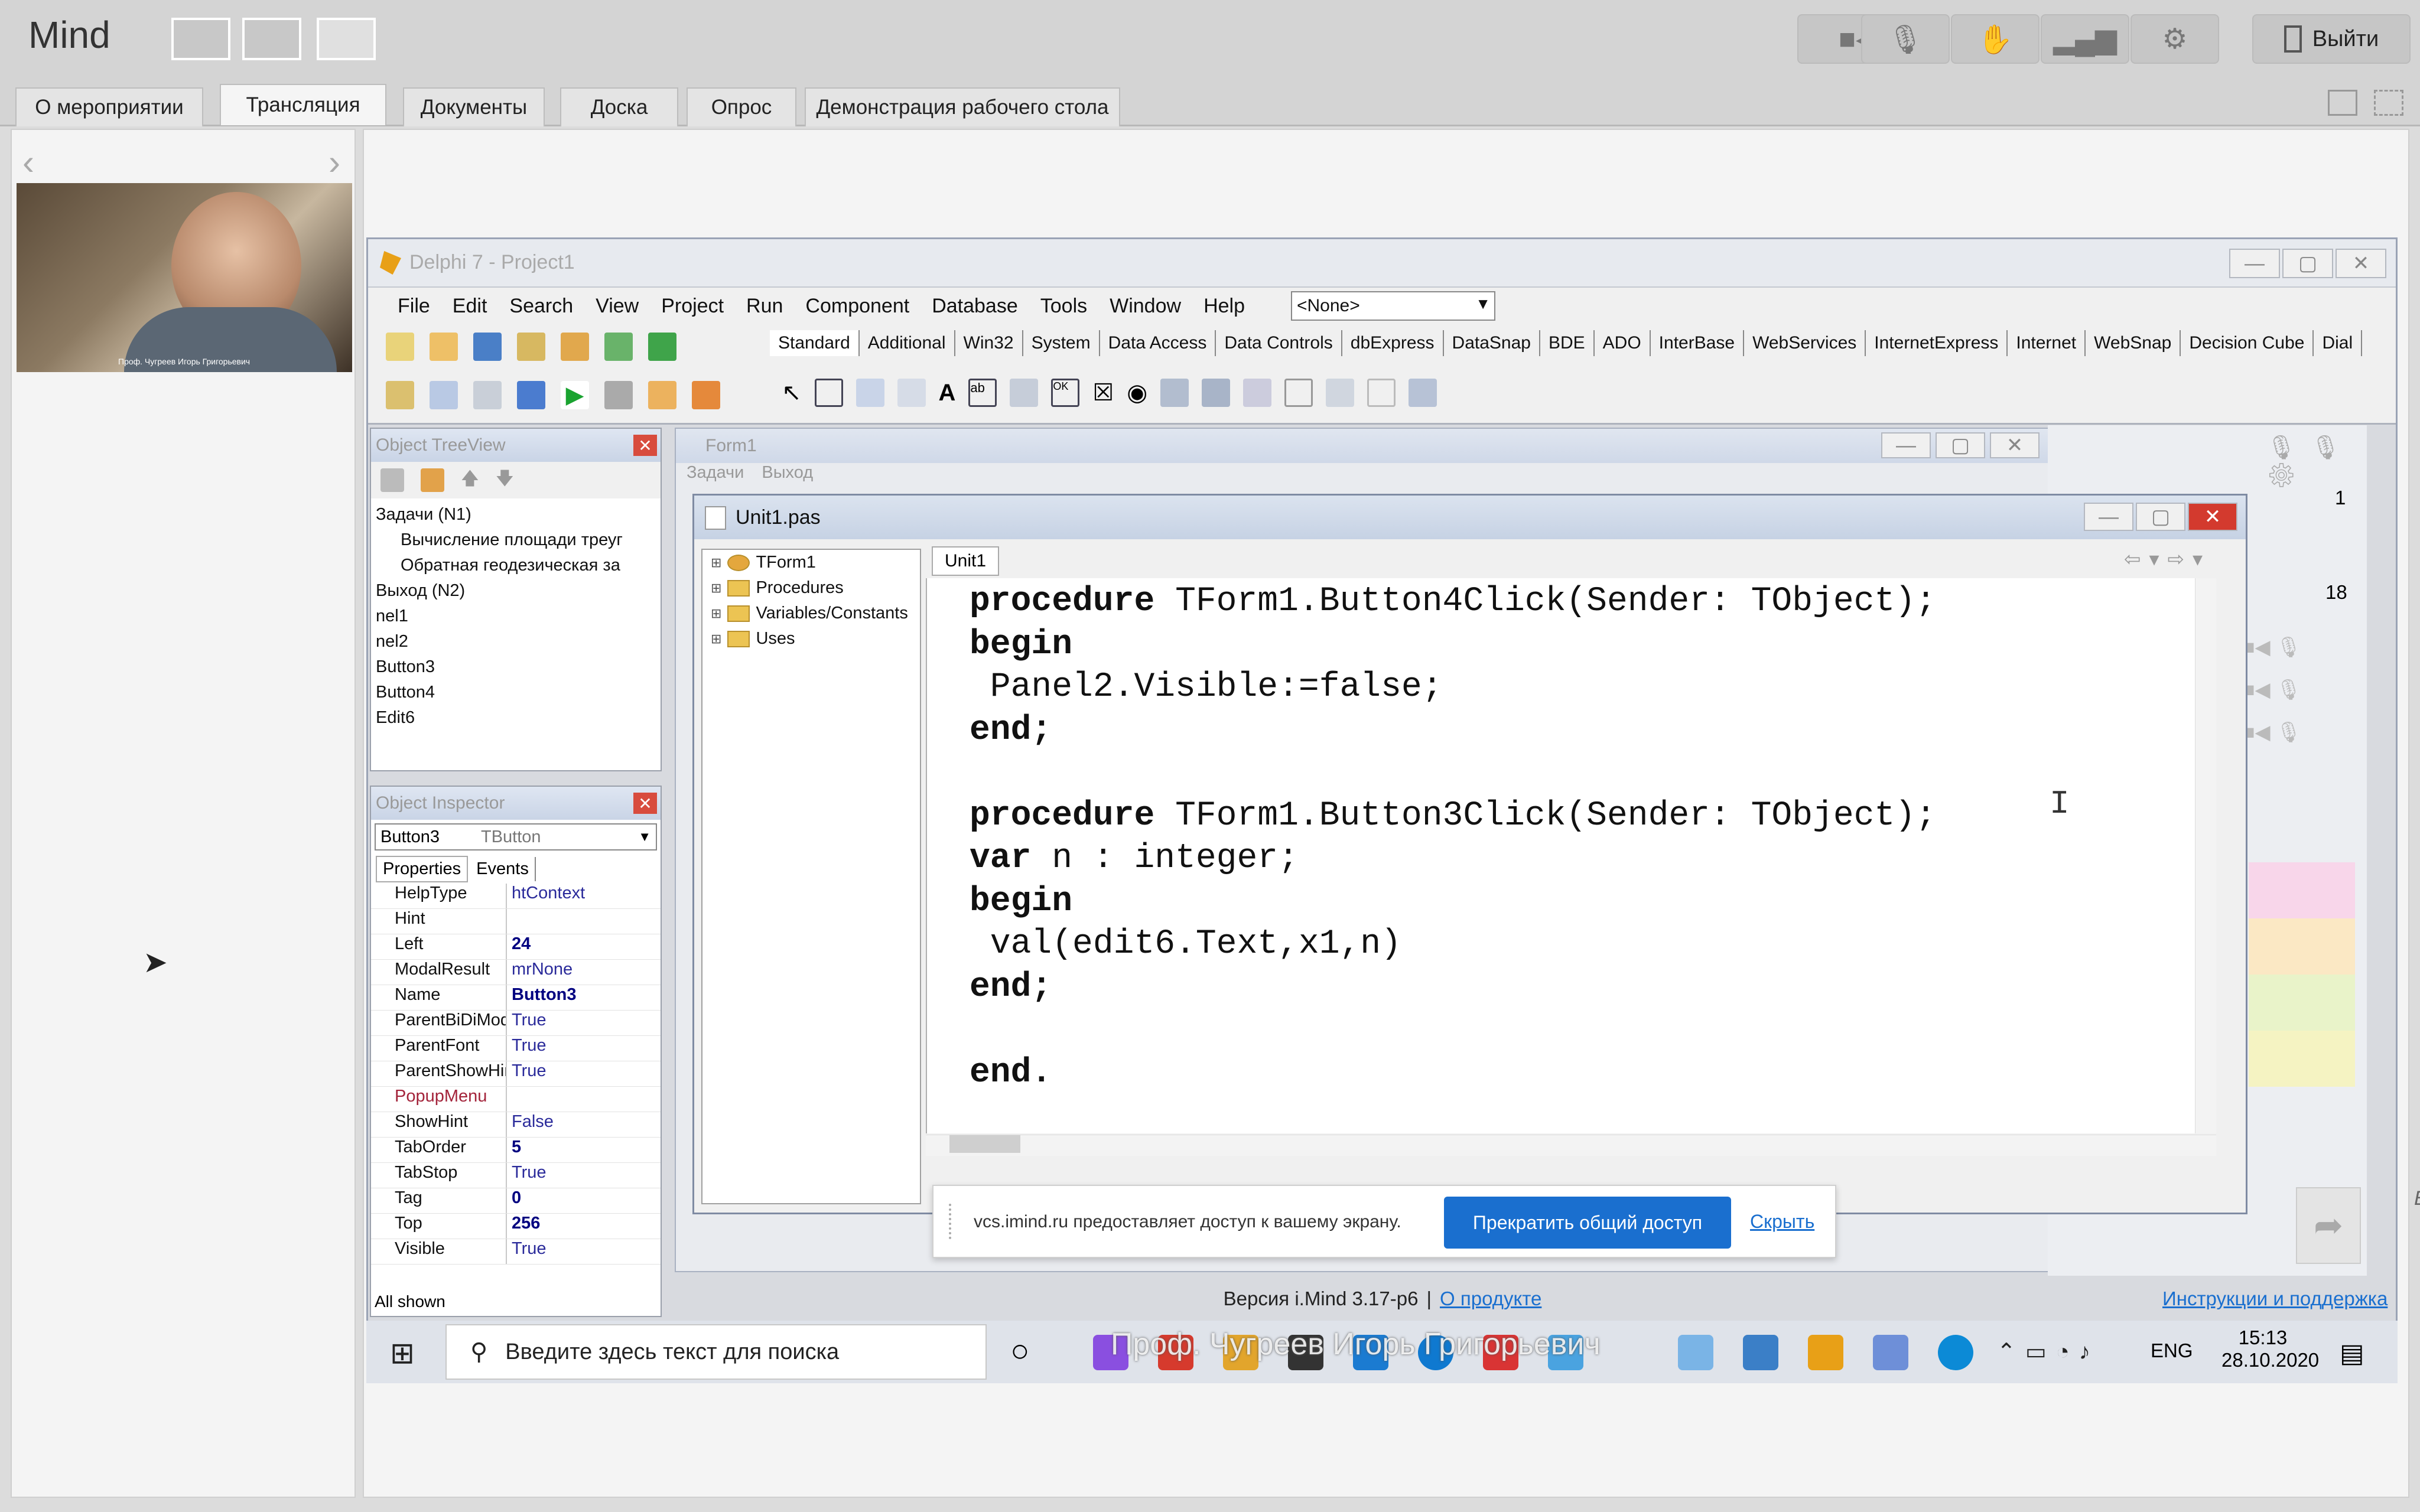  I want to click on step-into-icon, so click(662, 395).